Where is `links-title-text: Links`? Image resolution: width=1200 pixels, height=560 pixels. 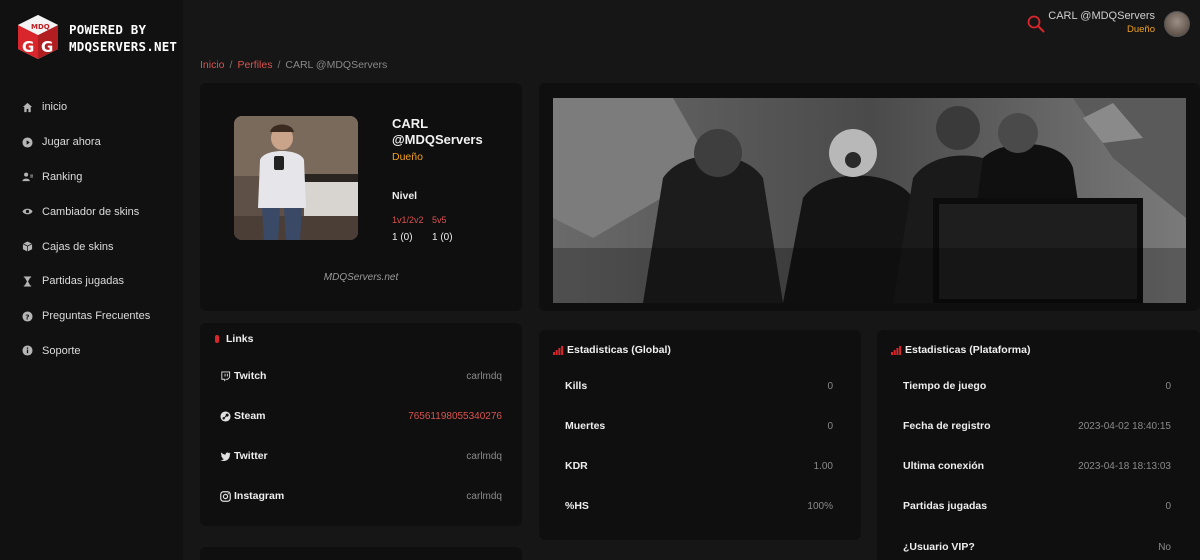
links-title-text: Links is located at coordinates (240, 339).